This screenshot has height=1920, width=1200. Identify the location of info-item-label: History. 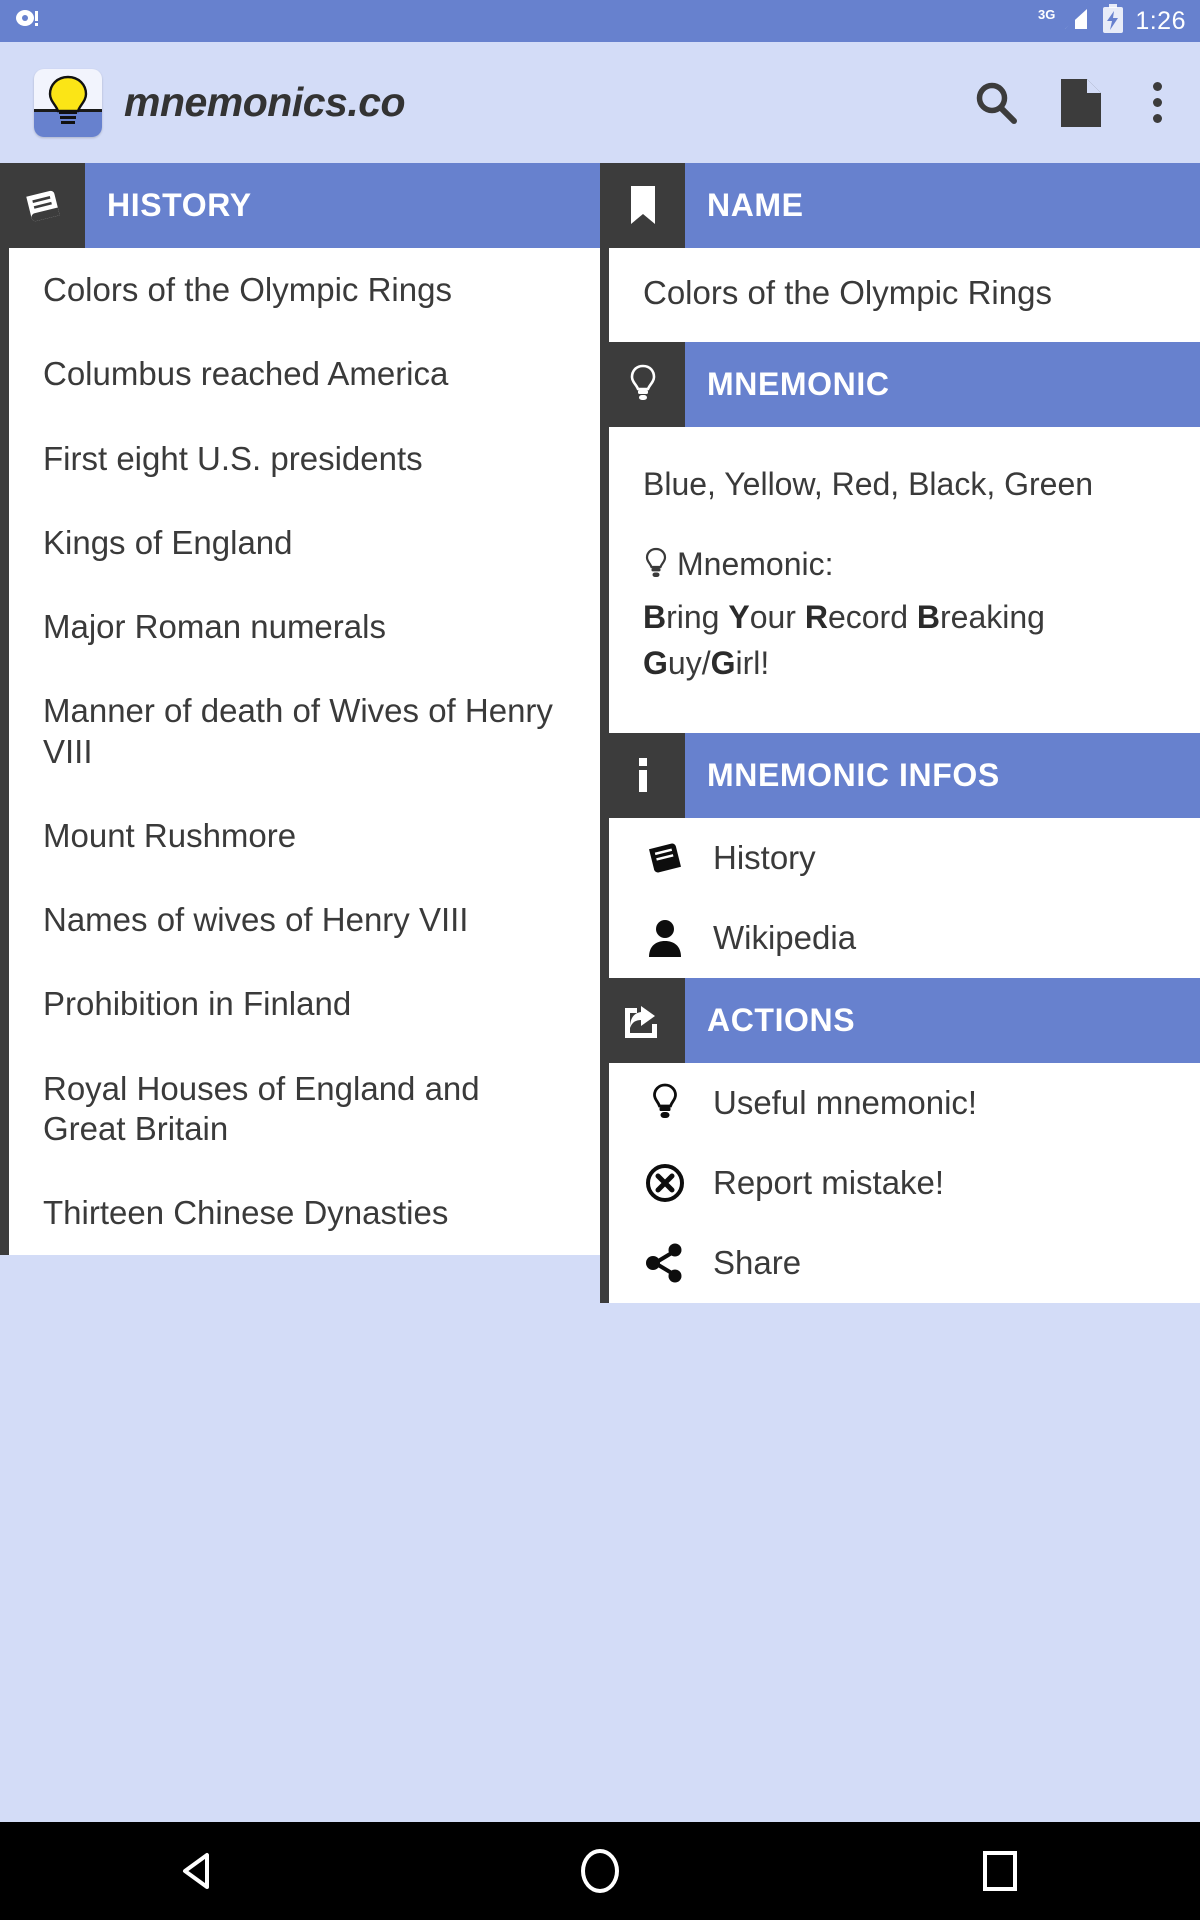
(764, 857).